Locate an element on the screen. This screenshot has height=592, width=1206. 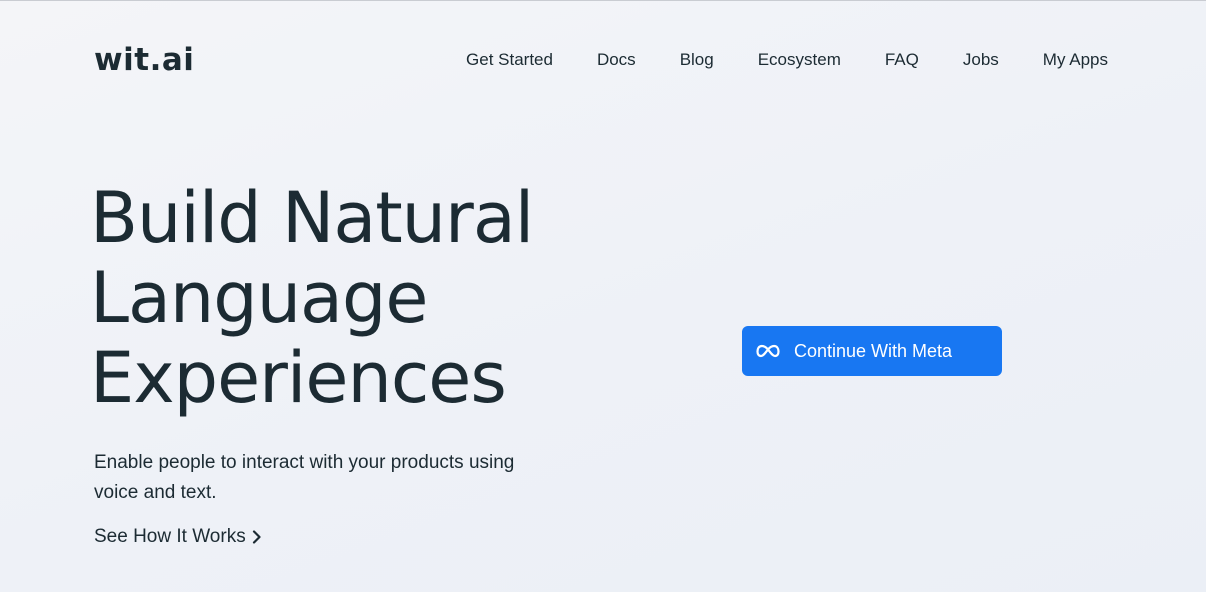
top-divider is located at coordinates (603, 0).